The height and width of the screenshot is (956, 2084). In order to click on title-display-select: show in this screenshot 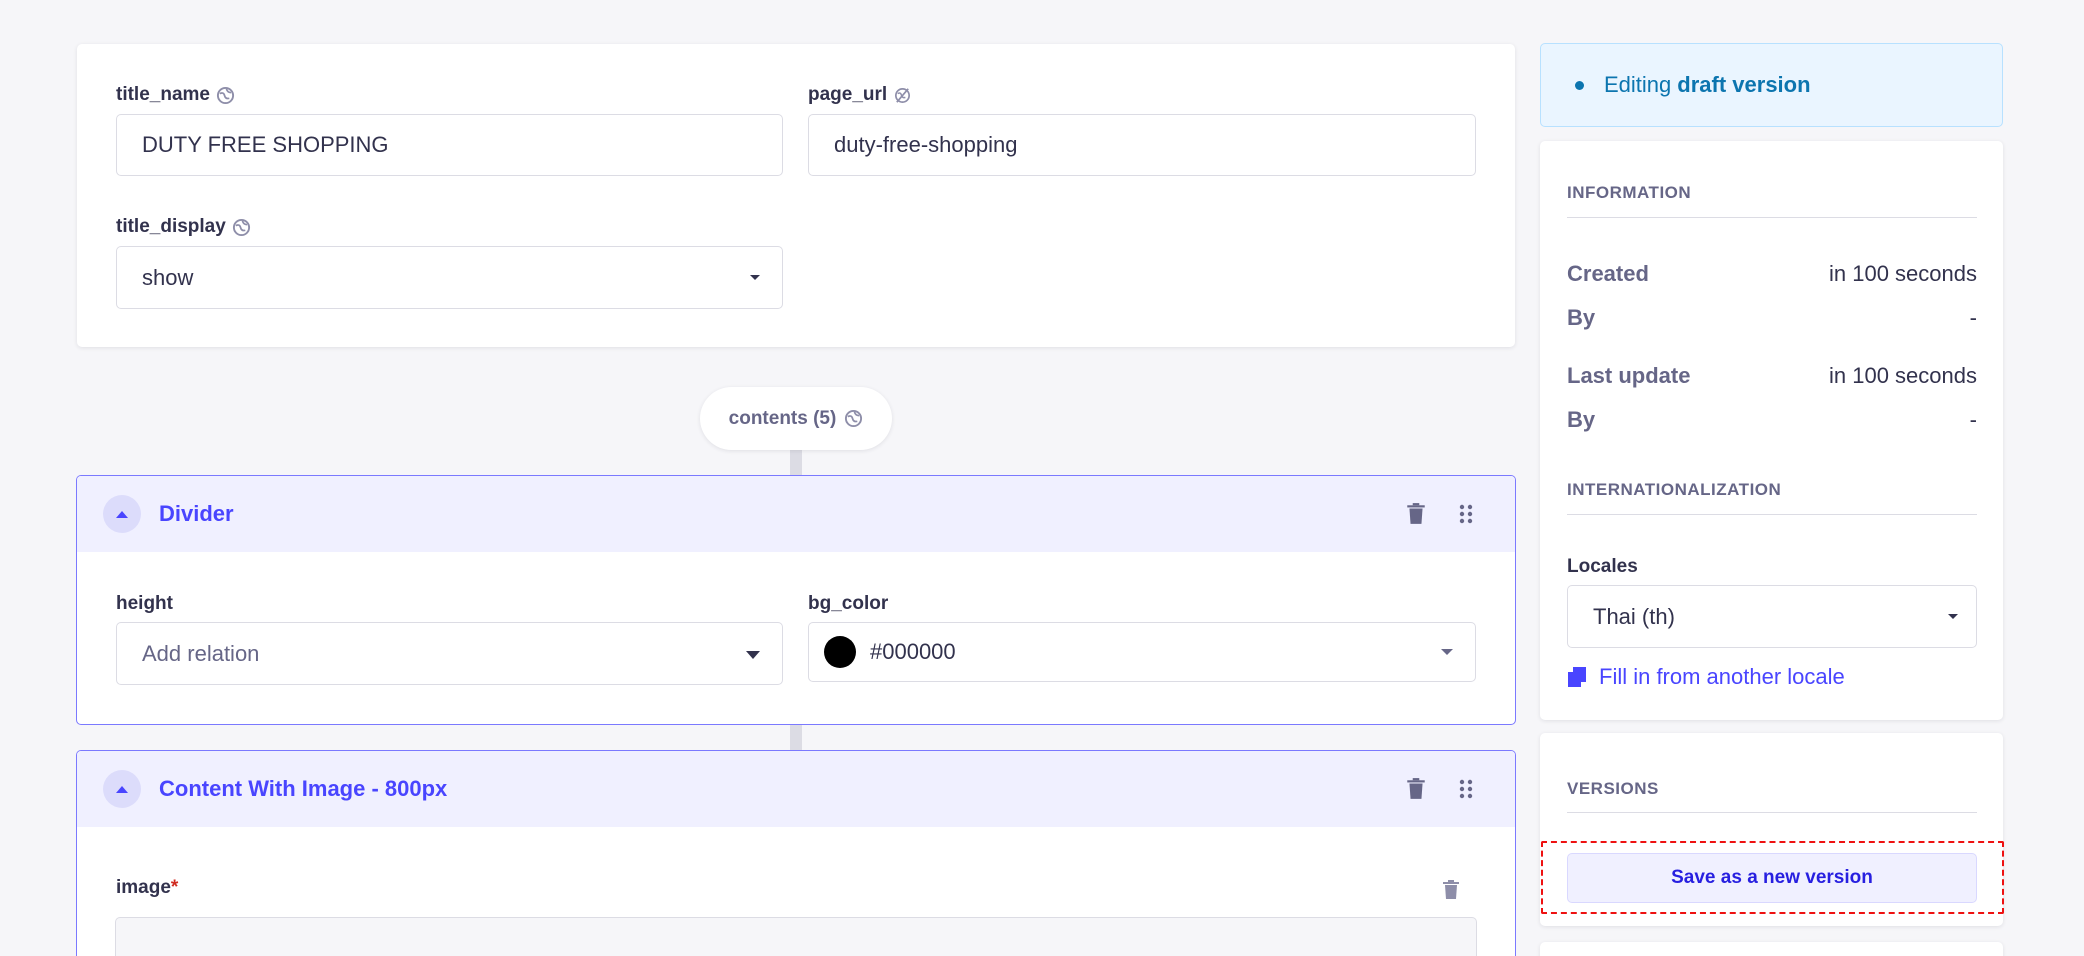, I will do `click(449, 277)`.